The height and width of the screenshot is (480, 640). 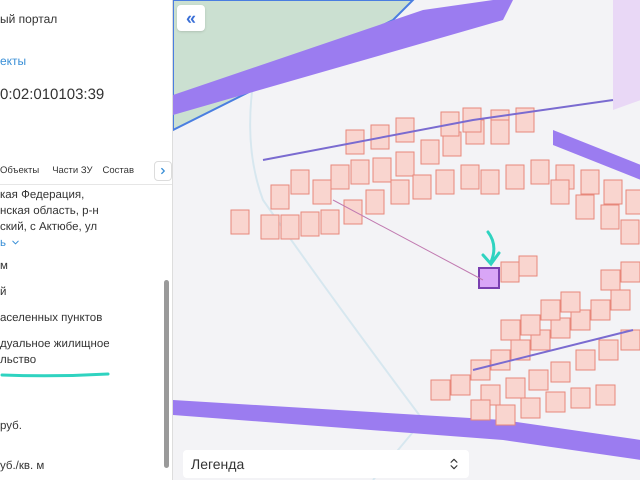 What do you see at coordinates (50, 211) in the screenshot?
I see `address-line: нская область, р-н` at bounding box center [50, 211].